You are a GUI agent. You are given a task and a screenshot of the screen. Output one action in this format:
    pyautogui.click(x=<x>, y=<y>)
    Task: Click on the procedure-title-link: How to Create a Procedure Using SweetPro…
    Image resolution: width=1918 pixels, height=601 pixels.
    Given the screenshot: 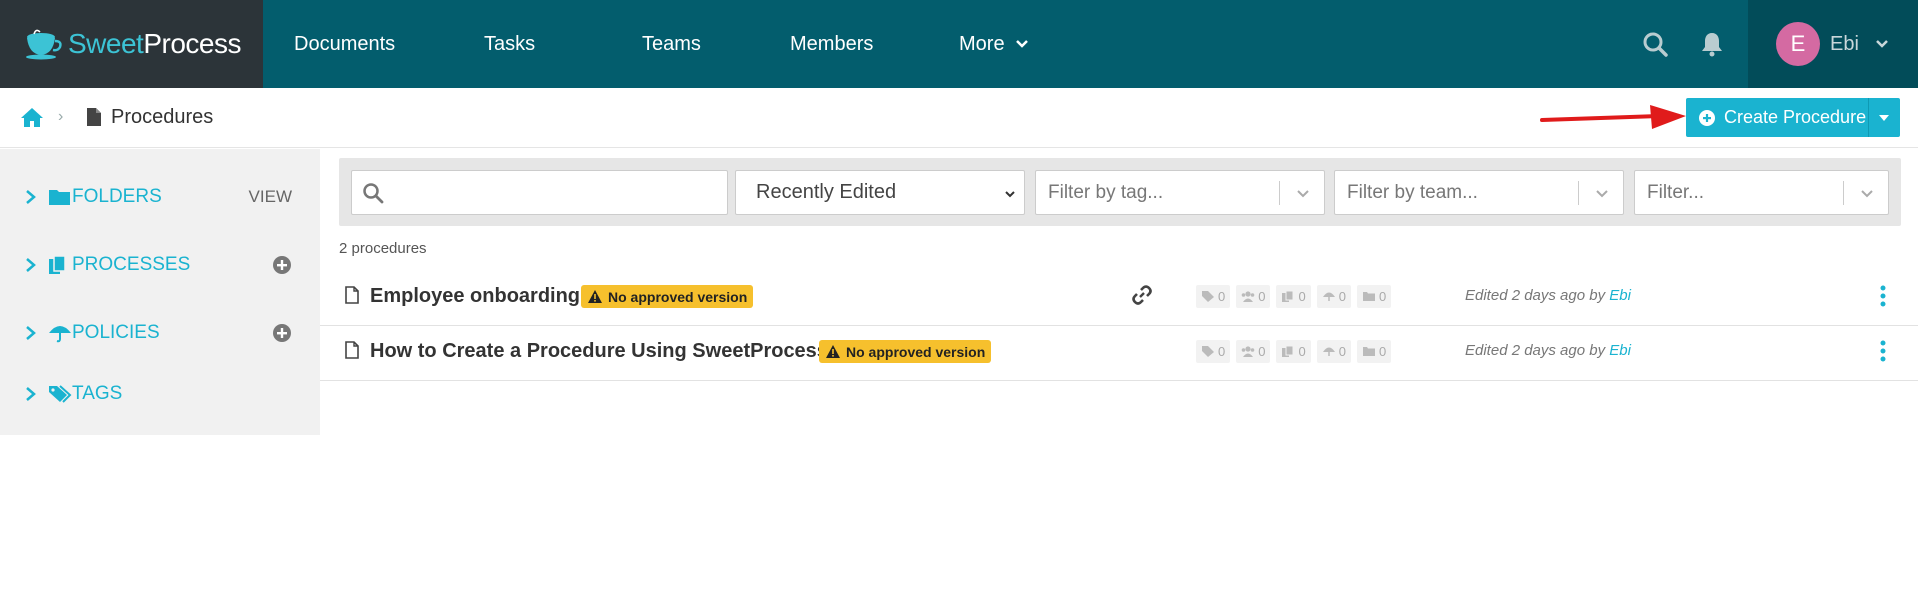 What is the action you would take?
    pyautogui.click(x=599, y=351)
    